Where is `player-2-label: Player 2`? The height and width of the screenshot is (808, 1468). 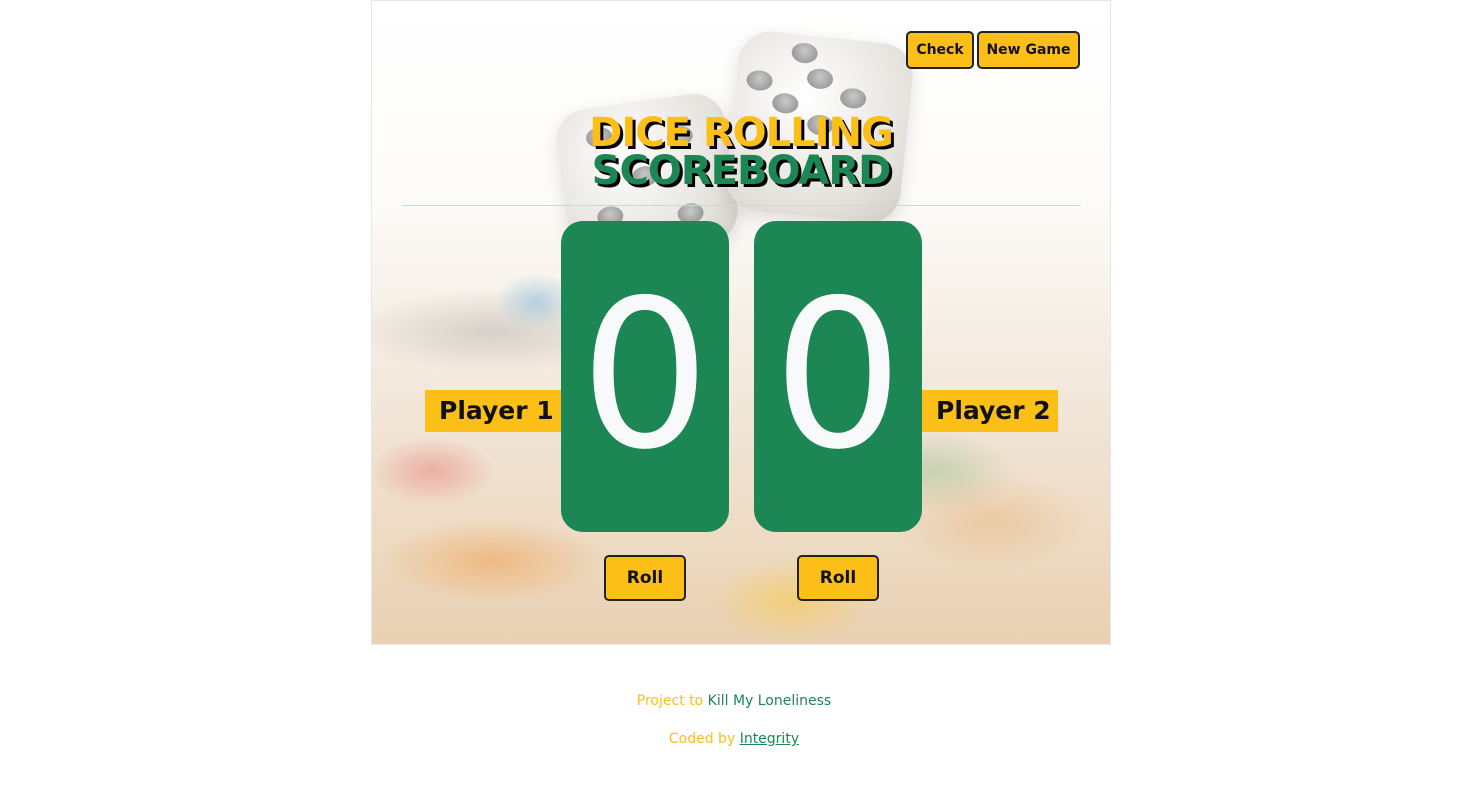 player-2-label: Player 2 is located at coordinates (990, 411).